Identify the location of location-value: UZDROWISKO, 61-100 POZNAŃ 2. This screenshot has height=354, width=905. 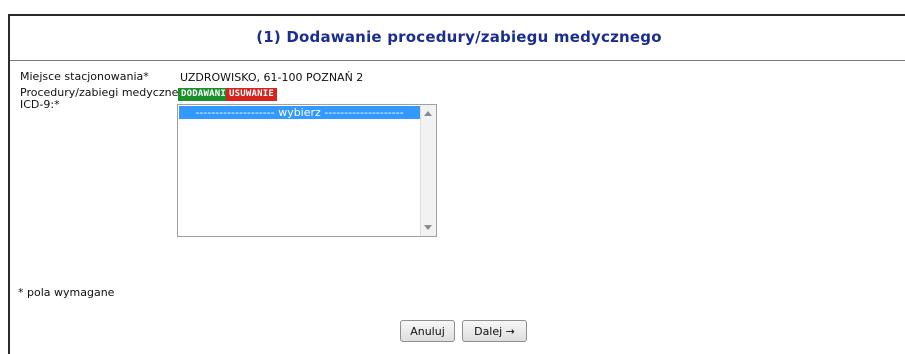
(272, 77).